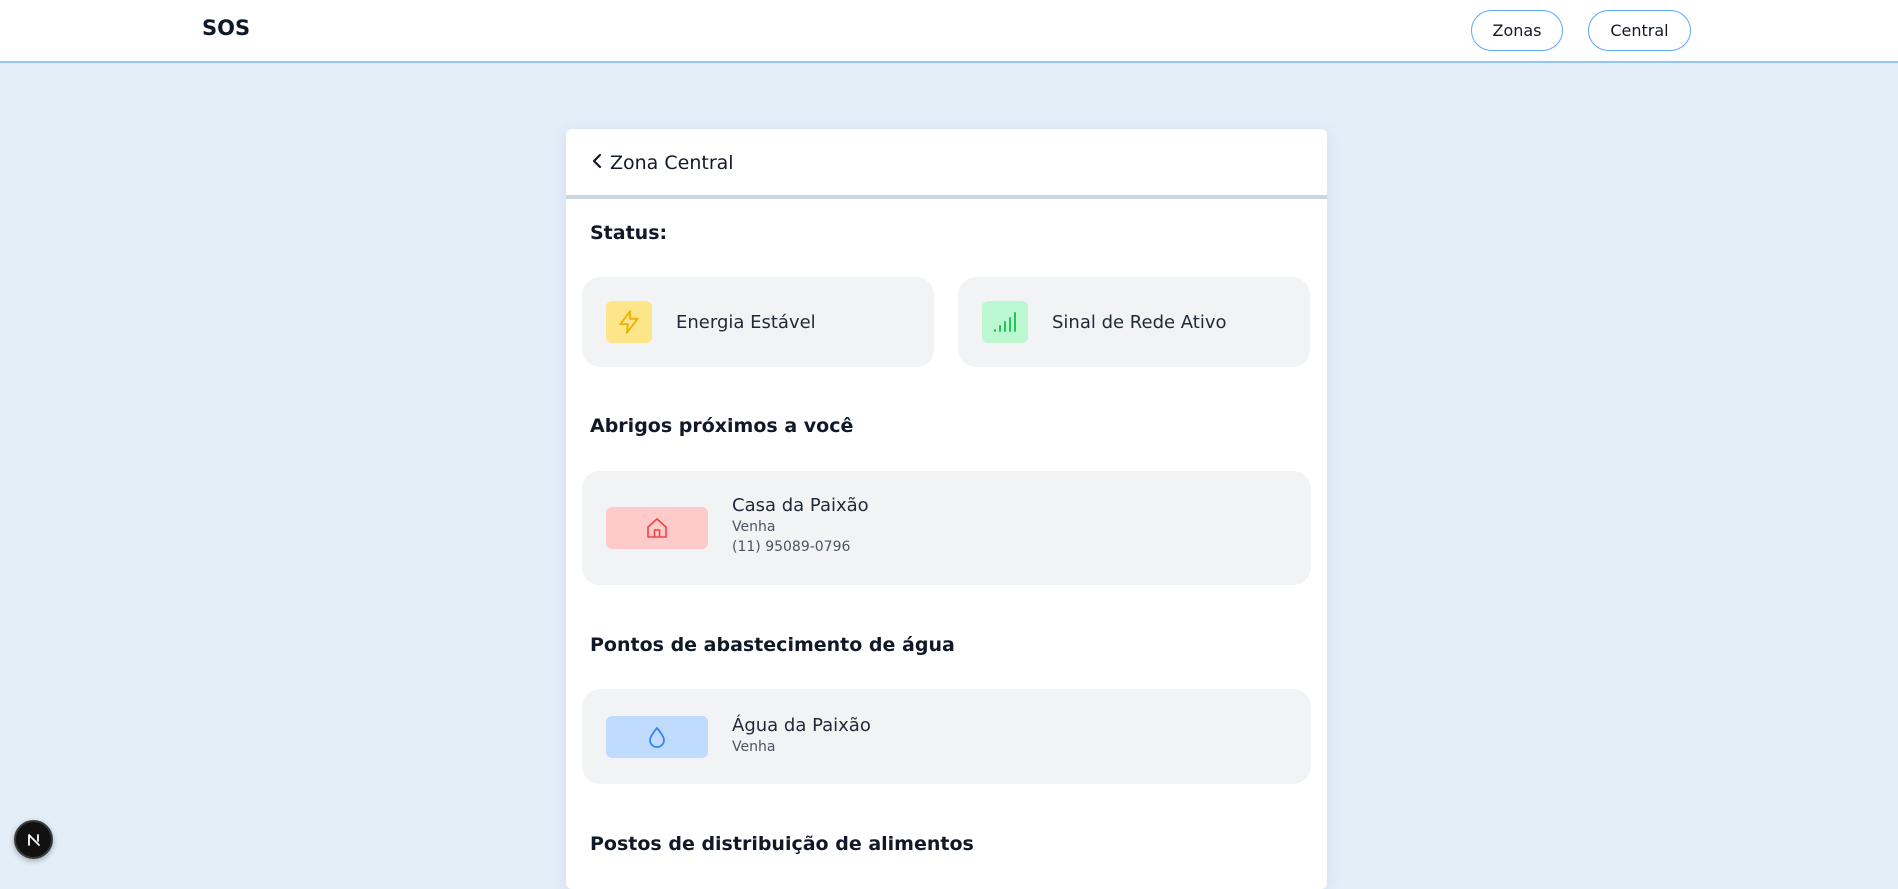  Describe the element at coordinates (754, 747) in the screenshot. I see `water-subtitle: Venha` at that location.